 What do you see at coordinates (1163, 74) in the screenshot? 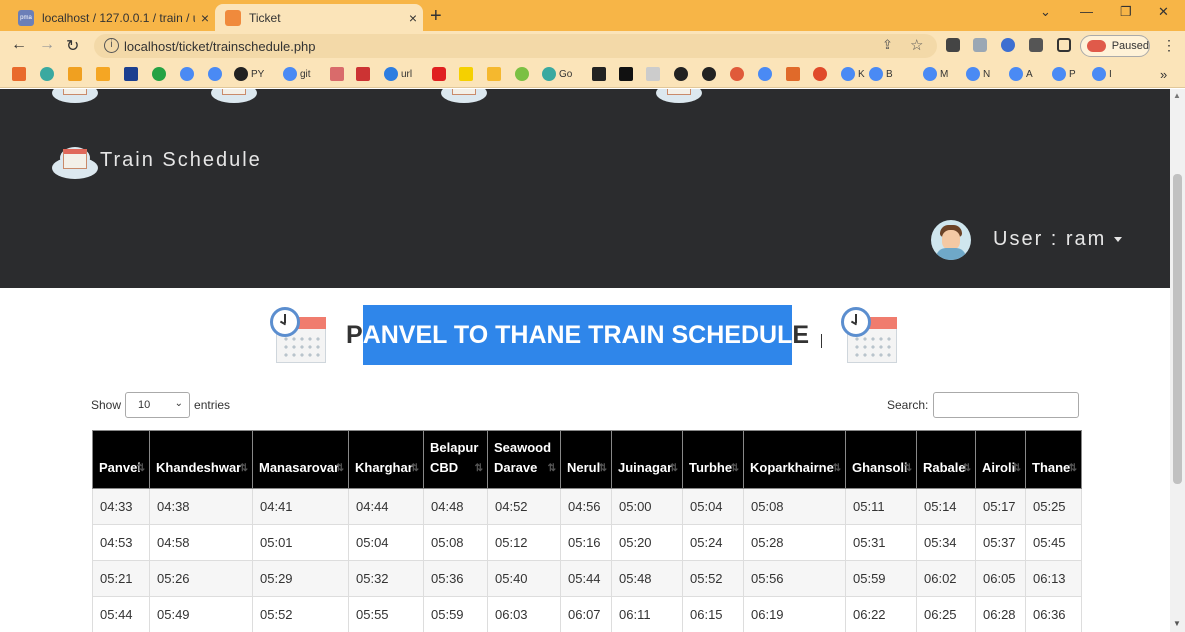
I see `more-bookmarks-icon: »` at bounding box center [1163, 74].